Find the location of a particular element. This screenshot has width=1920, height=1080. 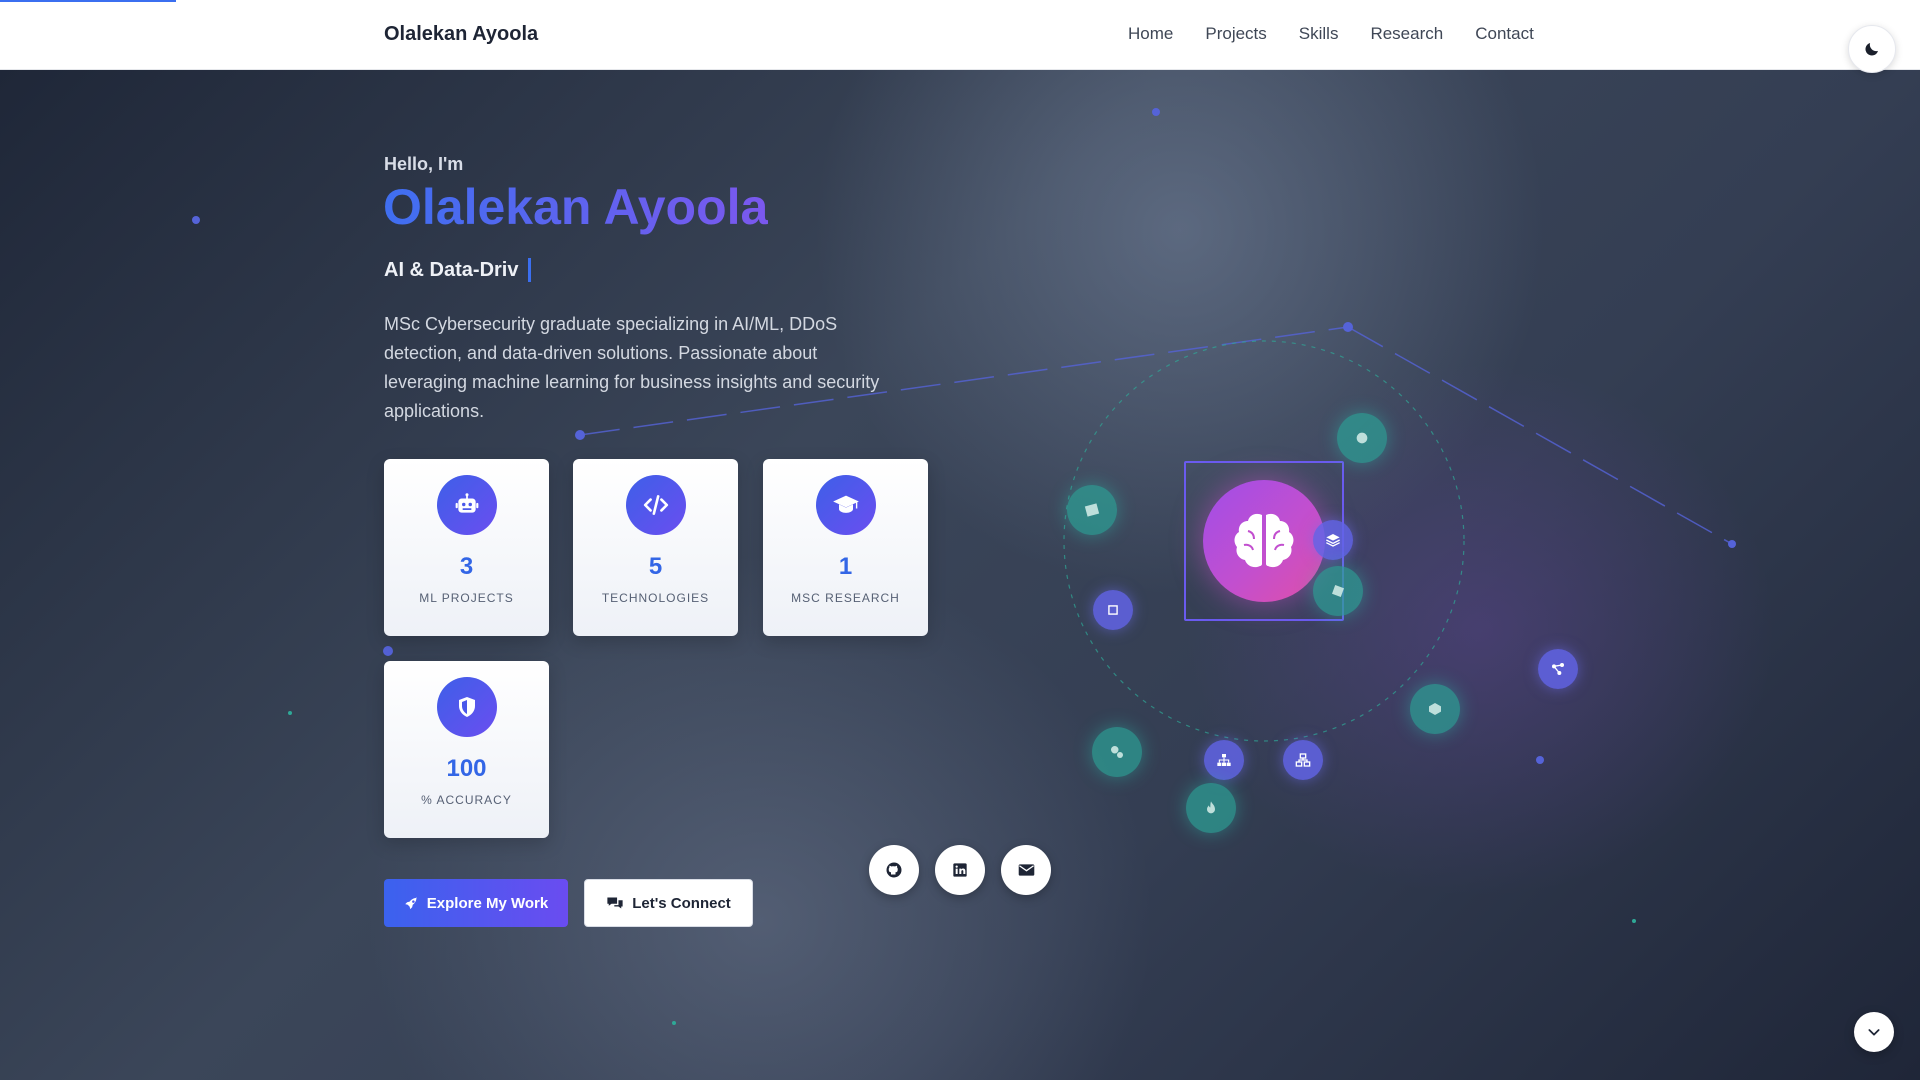

github-link is located at coordinates (894, 870).